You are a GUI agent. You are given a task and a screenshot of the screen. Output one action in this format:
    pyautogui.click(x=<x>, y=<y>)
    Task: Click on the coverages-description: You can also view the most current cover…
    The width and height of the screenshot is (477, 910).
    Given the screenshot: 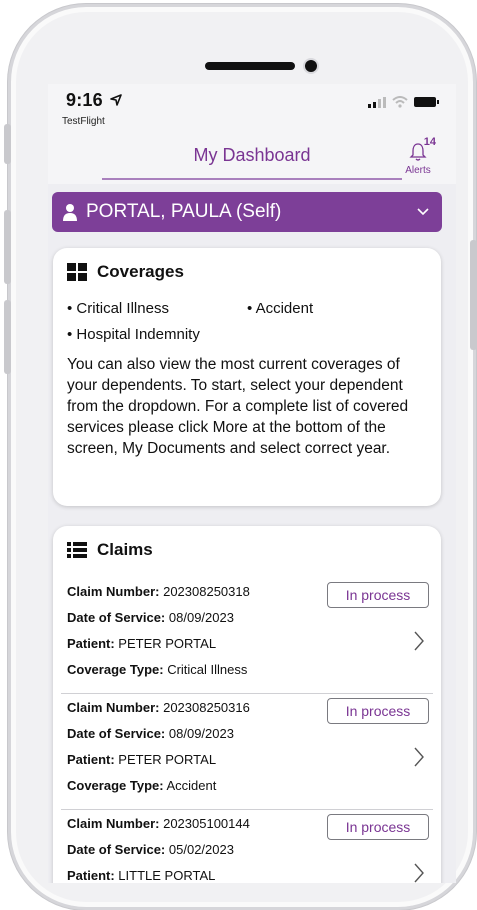 What is the action you would take?
    pyautogui.click(x=238, y=406)
    